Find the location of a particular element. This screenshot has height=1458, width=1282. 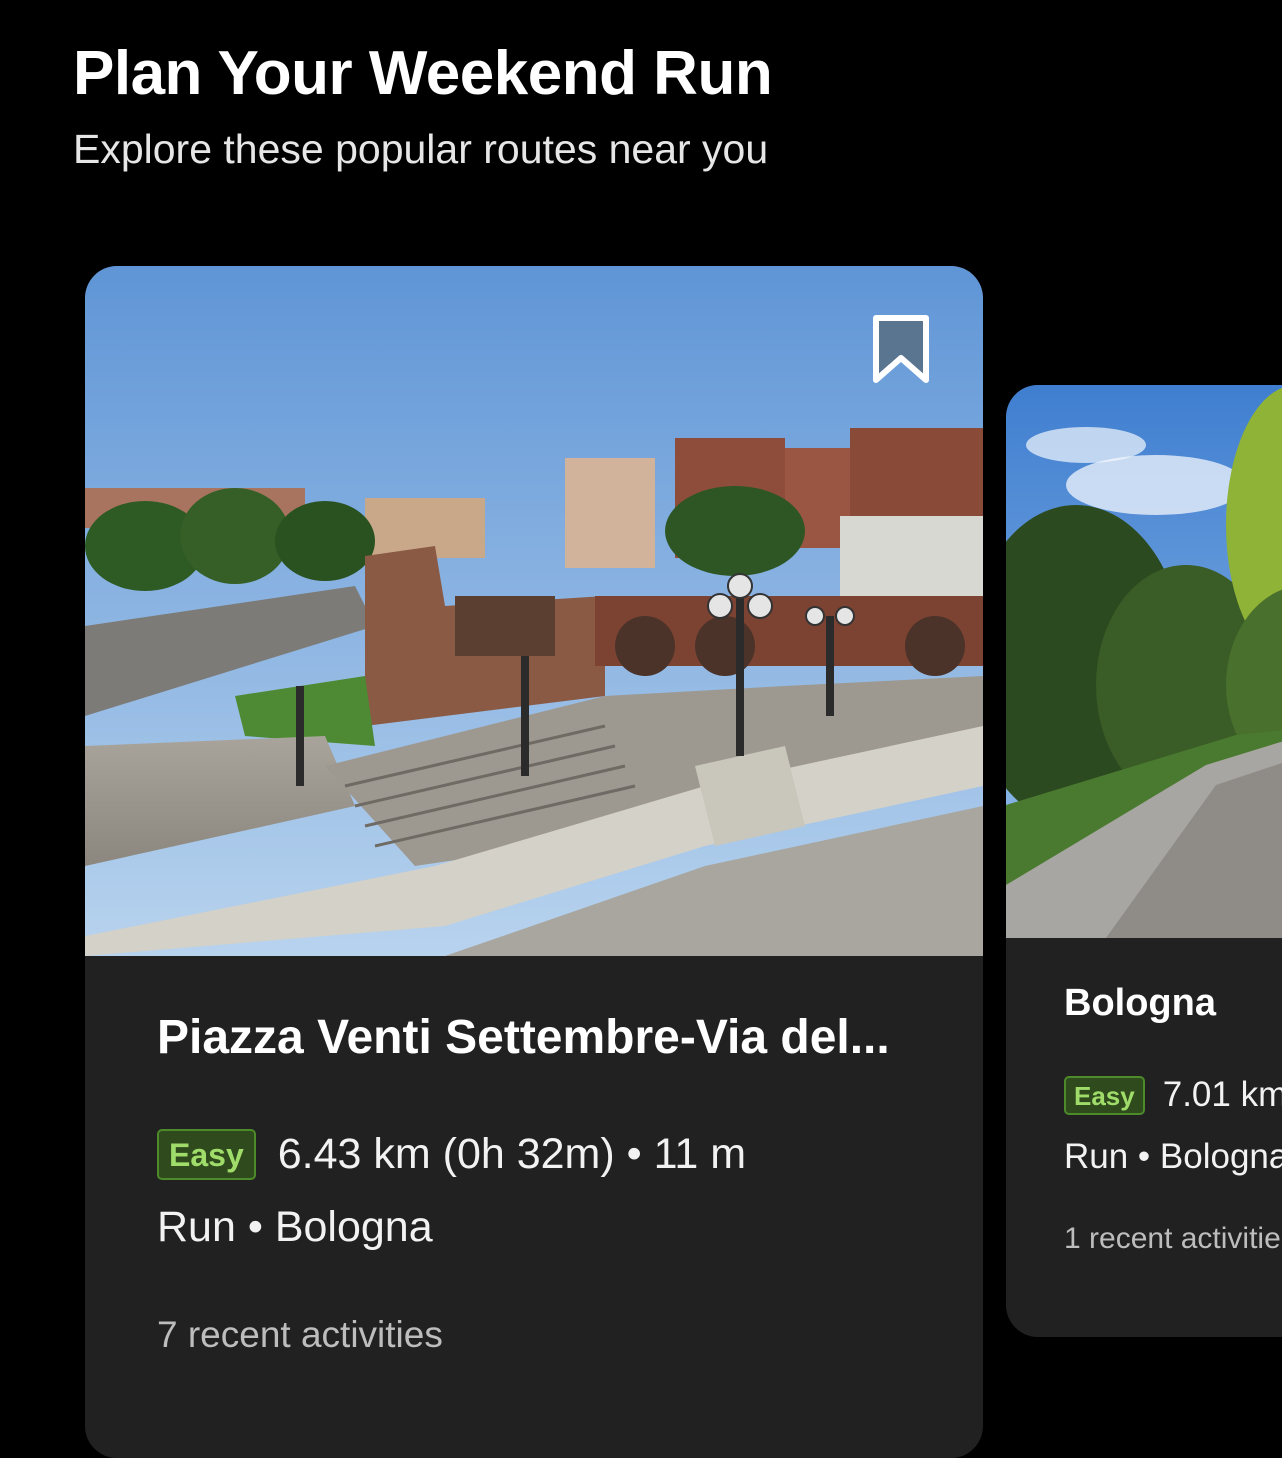

route-stats-row: Easy 7.01 km is located at coordinates (1173, 1095).